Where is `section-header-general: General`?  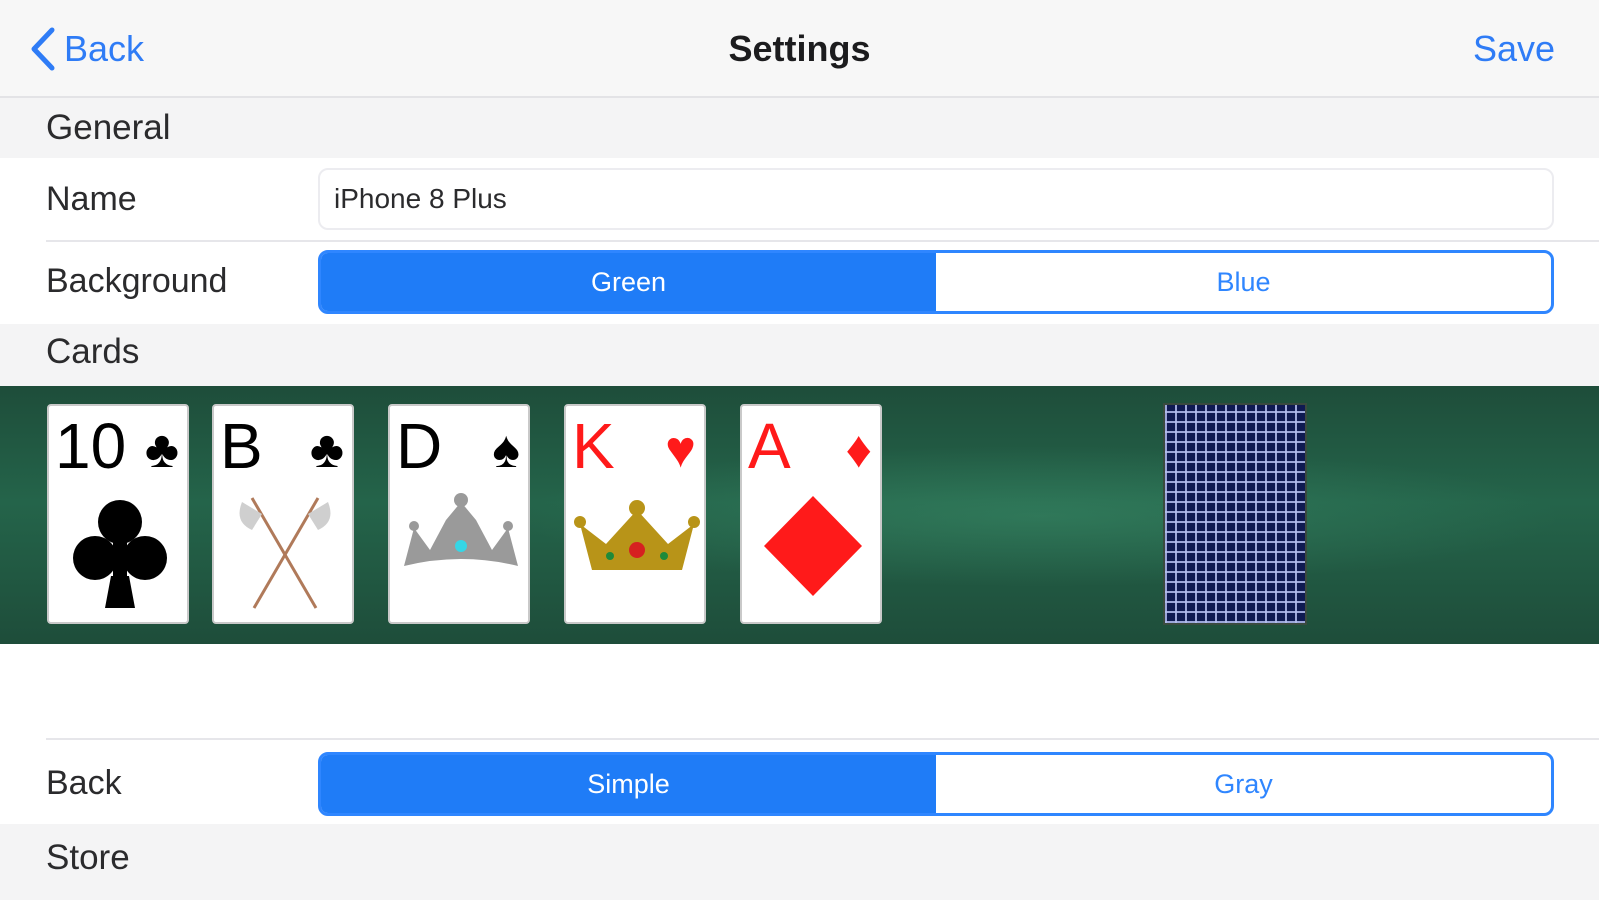 section-header-general: General is located at coordinates (108, 127).